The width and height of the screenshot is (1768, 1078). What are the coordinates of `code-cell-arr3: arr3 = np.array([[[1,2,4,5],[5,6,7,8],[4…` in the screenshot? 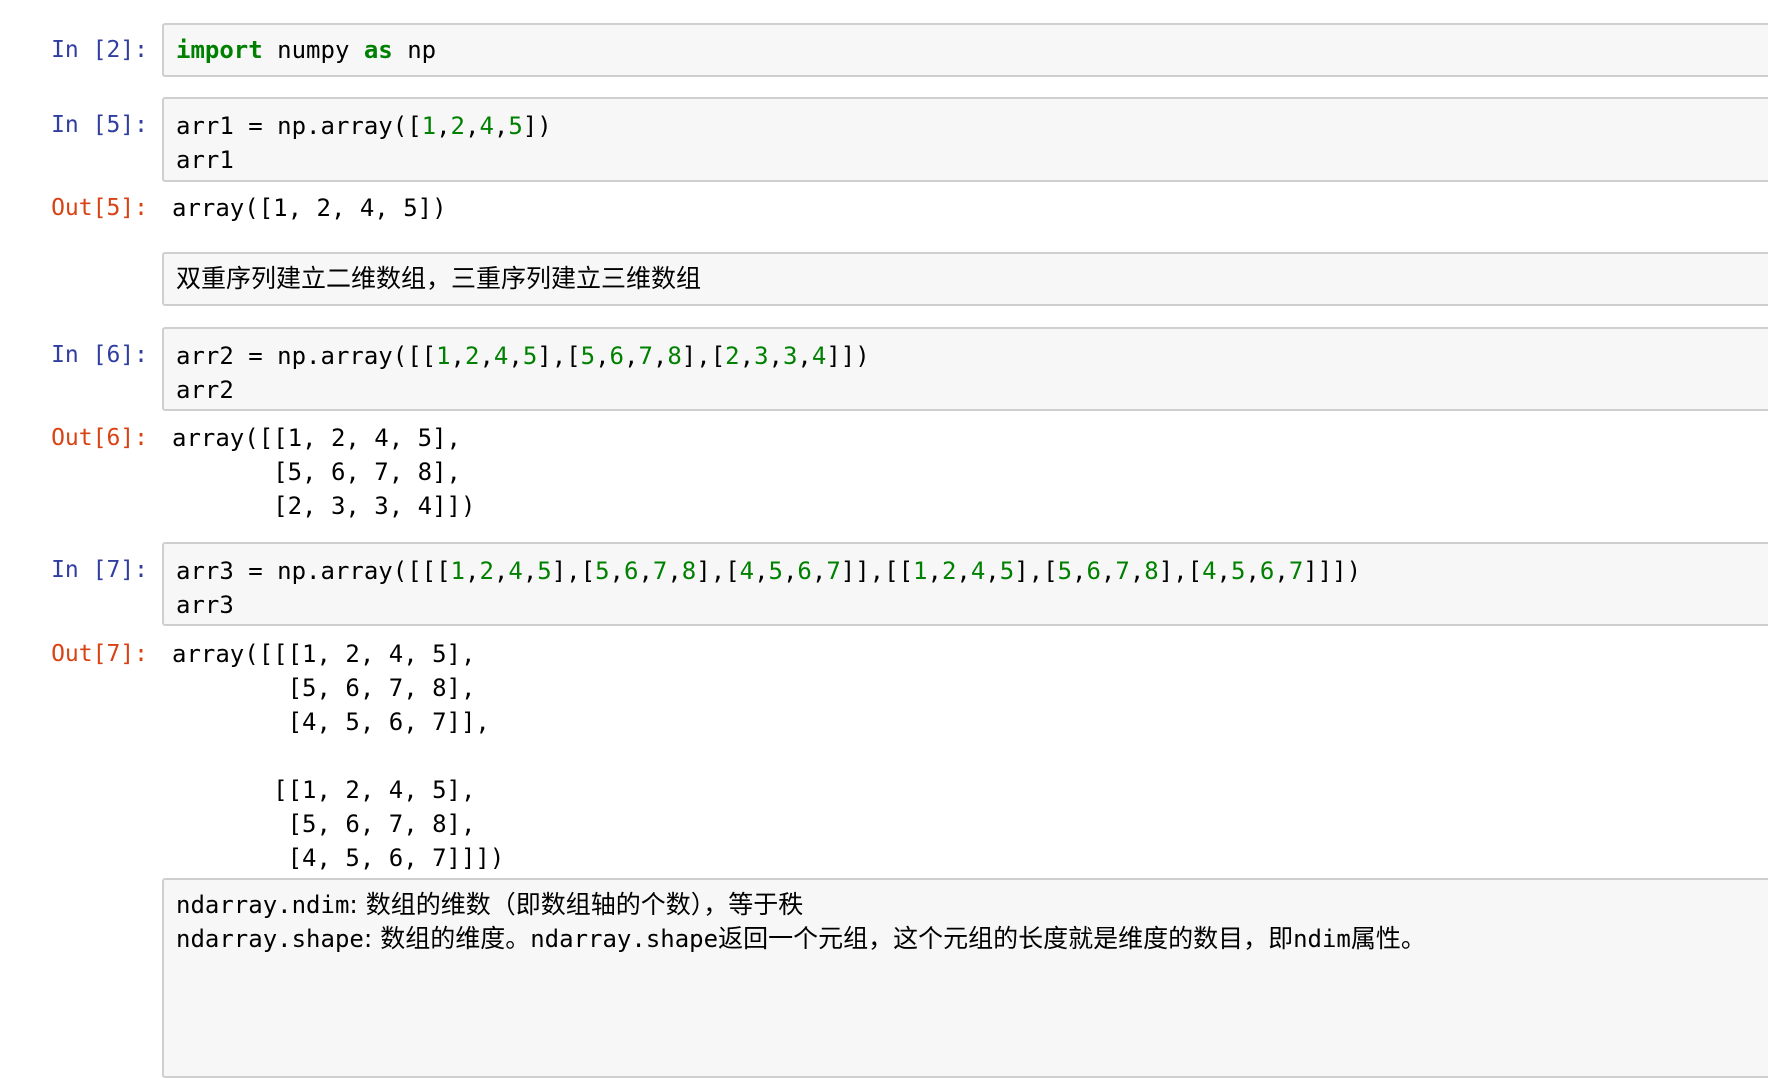 It's located at (965, 584).